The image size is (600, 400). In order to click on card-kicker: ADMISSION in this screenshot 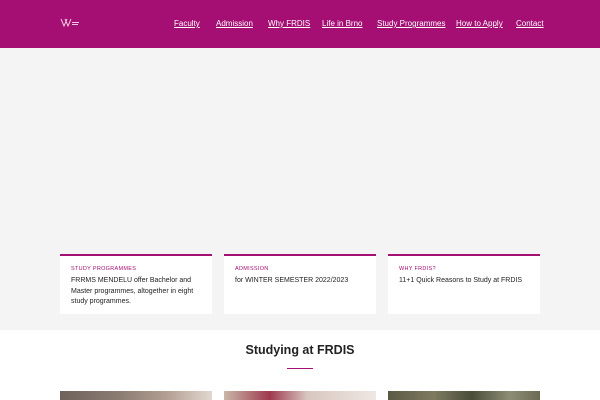, I will do `click(252, 269)`.